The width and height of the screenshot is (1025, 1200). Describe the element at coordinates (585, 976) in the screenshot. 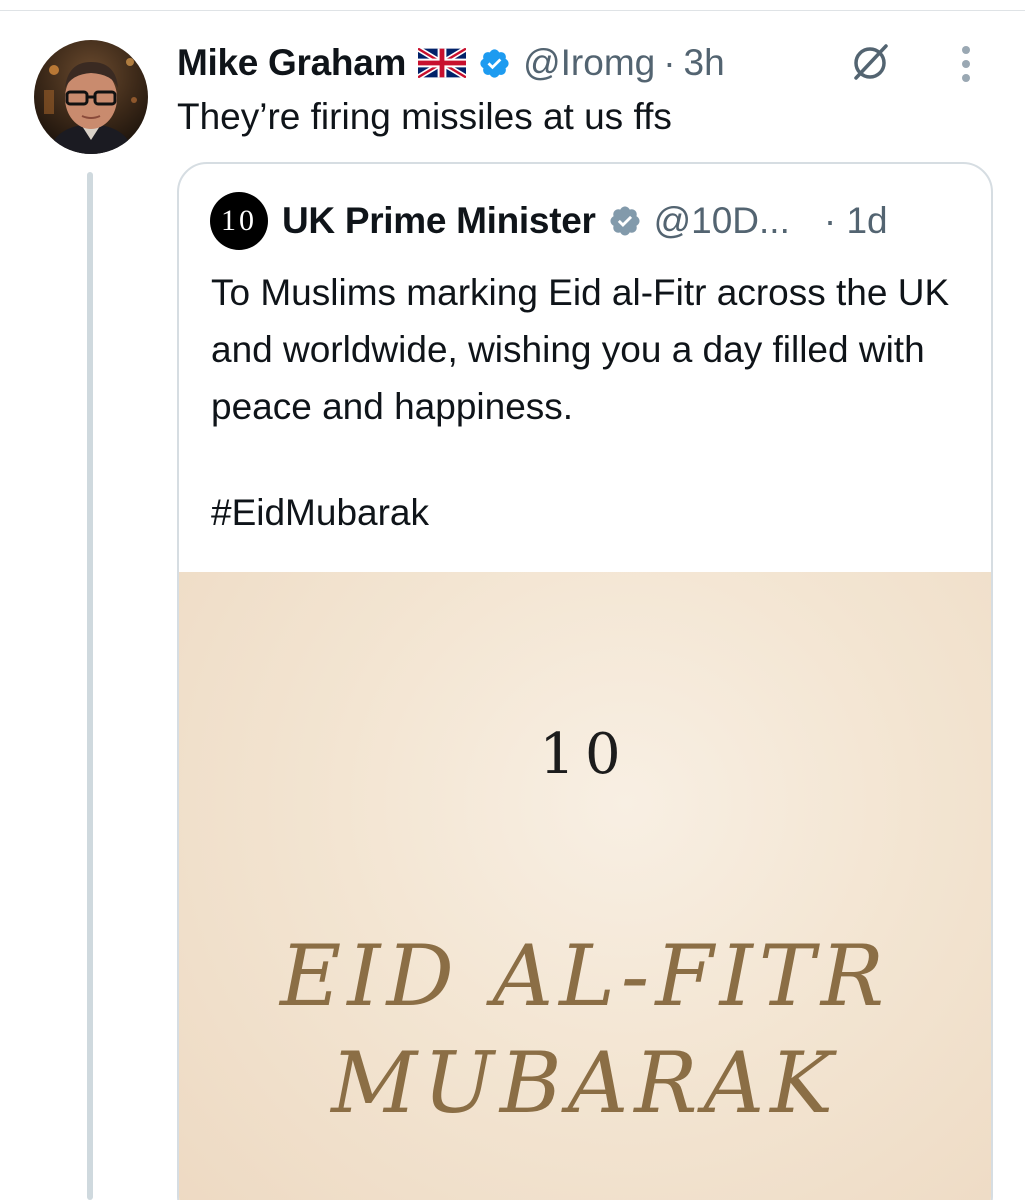

I see `media-title-line1: EID AL-FITR` at that location.